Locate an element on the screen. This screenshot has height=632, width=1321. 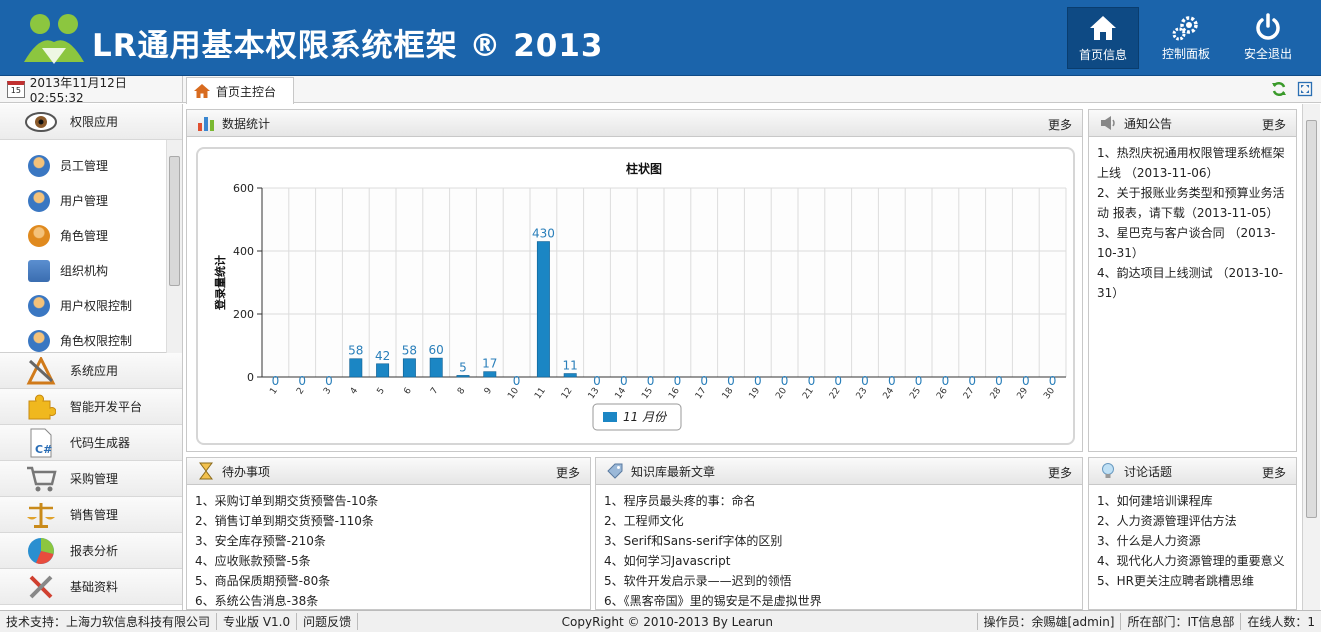
list-item: 5、软件开发启示录——迟到的领悟 is located at coordinates (839, 581).